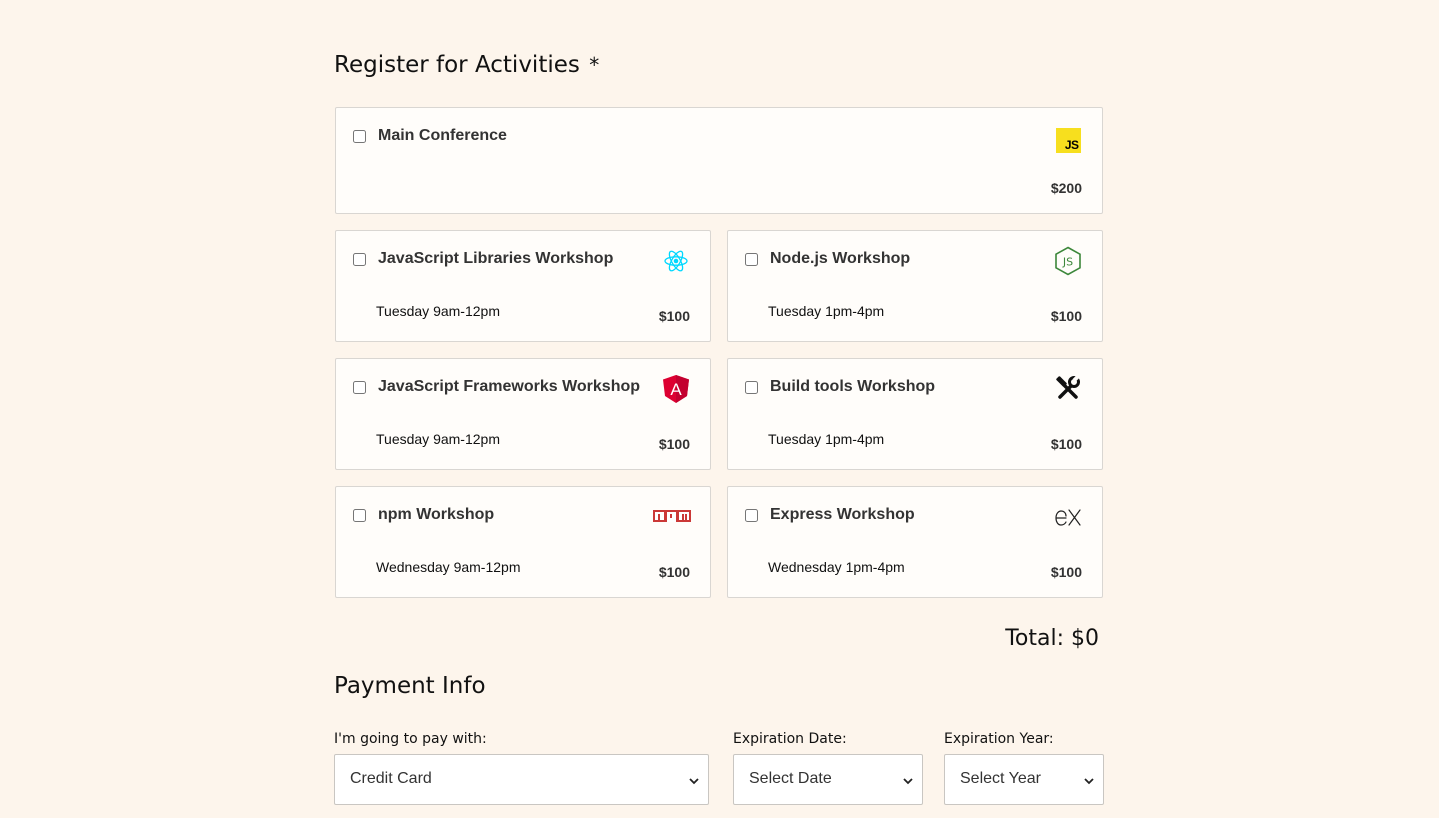 The width and height of the screenshot is (1439, 818). I want to click on svg-text: A, so click(676, 389).